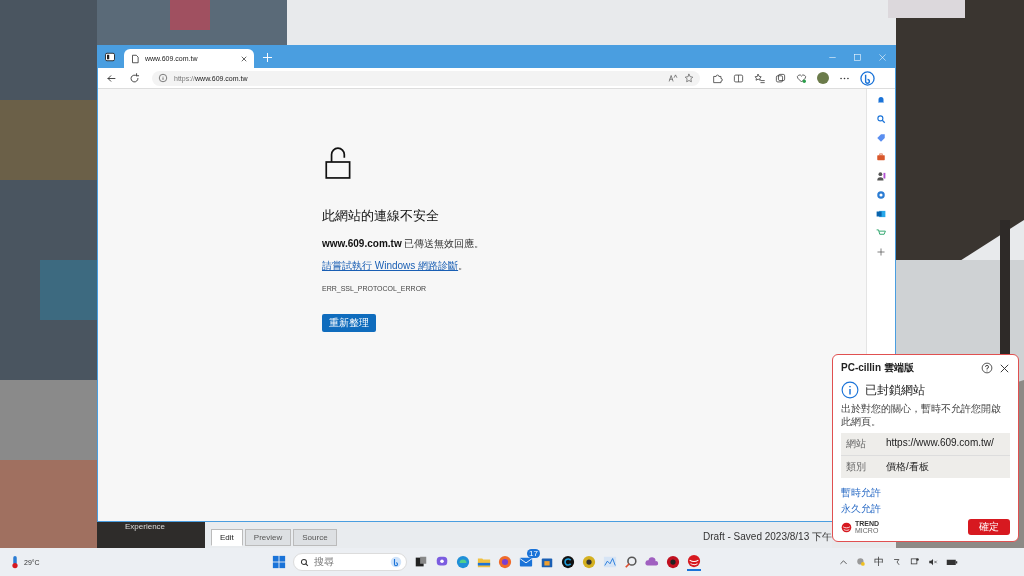  What do you see at coordinates (915, 562) in the screenshot?
I see `monitor-icon` at bounding box center [915, 562].